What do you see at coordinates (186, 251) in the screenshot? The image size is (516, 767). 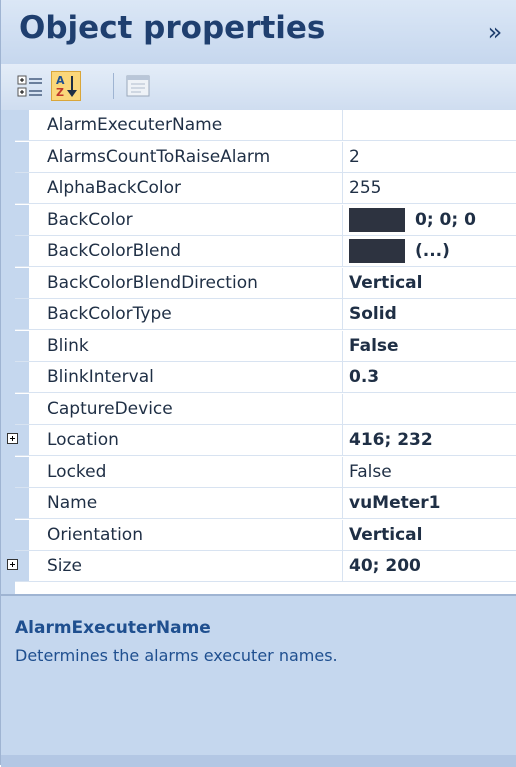 I see `property-name-cell: BackColorBlend` at bounding box center [186, 251].